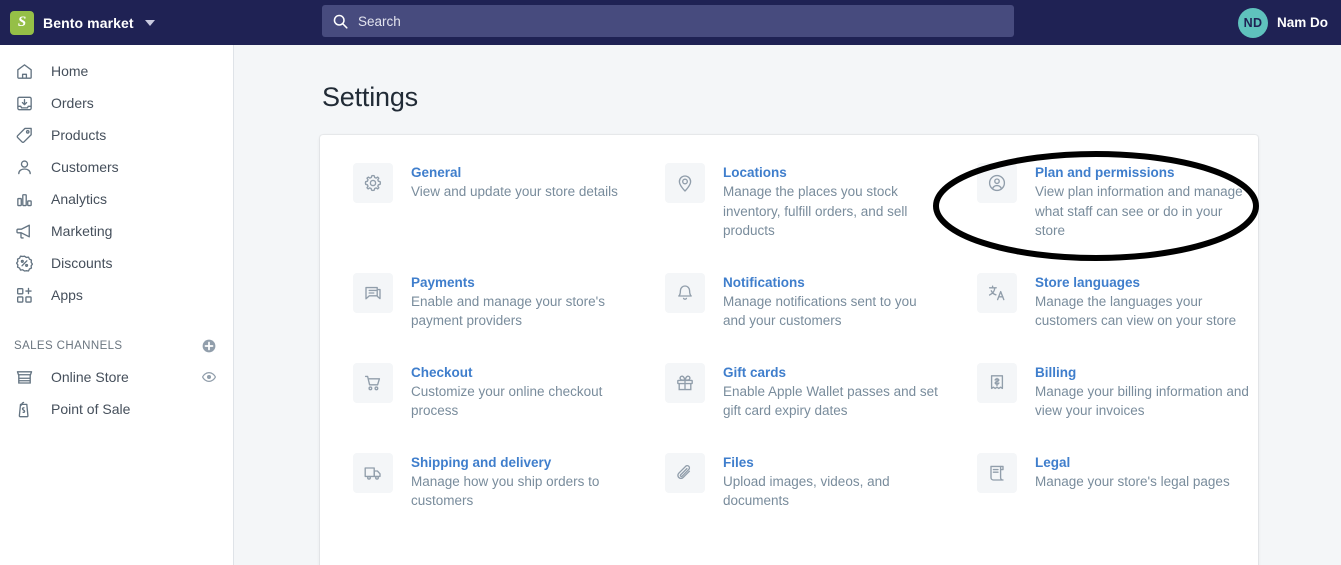 The height and width of the screenshot is (565, 1341). Describe the element at coordinates (88, 22) in the screenshot. I see `store-name: Bento market` at that location.